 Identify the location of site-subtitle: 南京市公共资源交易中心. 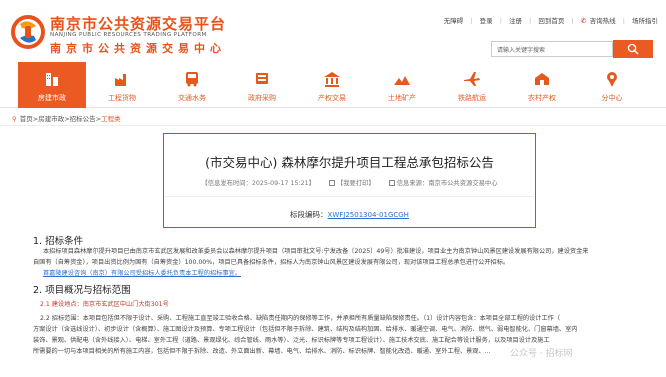
(138, 48).